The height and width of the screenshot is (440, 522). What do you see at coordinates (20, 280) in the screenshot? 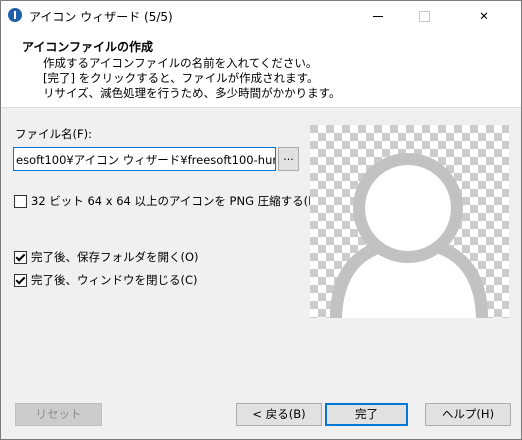
I see `close-window-checkbox` at bounding box center [20, 280].